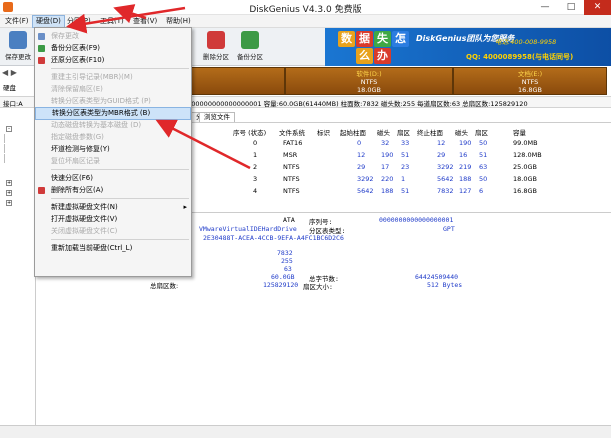  Describe the element at coordinates (530, 90) in the screenshot. I see `partition-size: 16.8GB` at that location.